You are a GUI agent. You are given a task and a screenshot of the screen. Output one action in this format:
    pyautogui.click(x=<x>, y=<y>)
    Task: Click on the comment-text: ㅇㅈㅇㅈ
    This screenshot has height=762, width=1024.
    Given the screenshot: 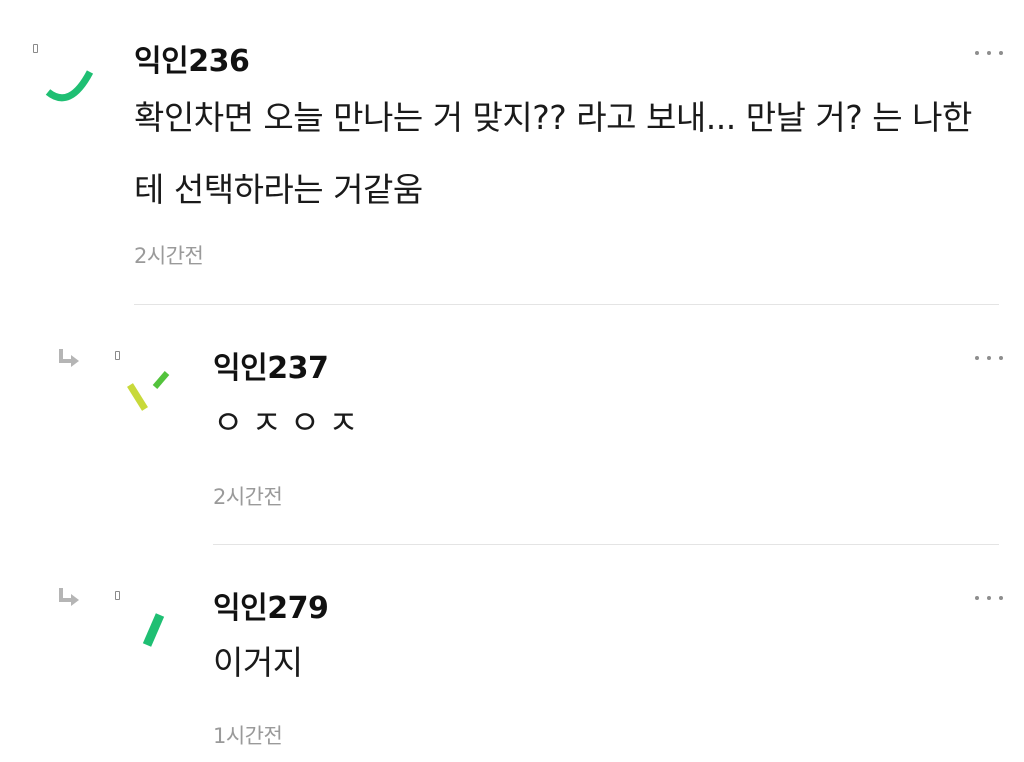 What is the action you would take?
    pyautogui.click(x=290, y=422)
    